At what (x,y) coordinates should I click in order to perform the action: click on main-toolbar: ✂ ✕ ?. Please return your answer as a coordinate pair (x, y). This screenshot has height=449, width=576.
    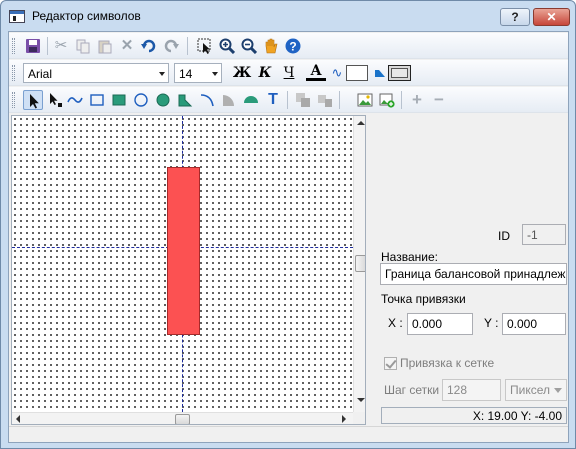
    Looking at the image, I should click on (288, 46).